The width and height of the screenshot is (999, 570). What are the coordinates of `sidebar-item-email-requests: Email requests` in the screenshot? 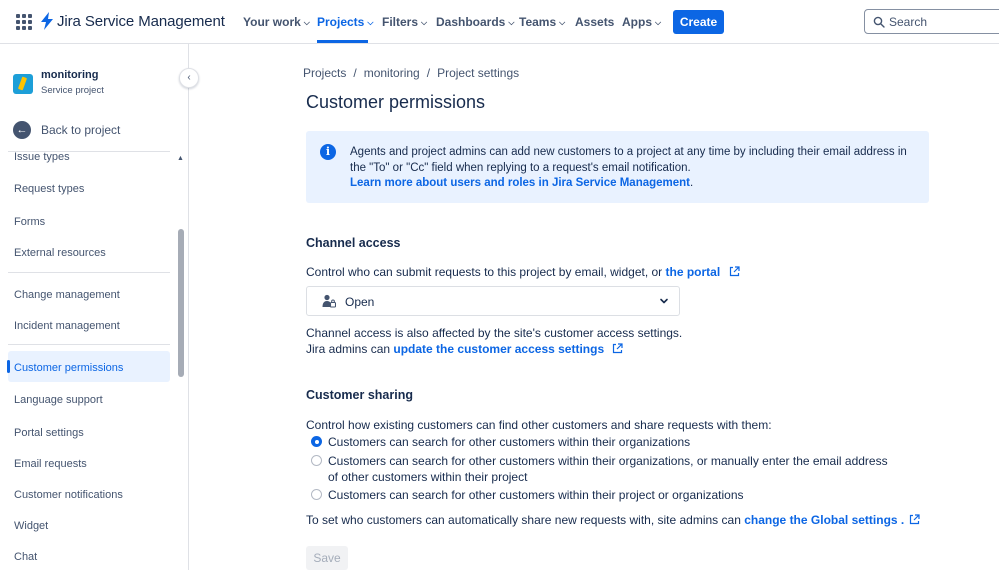 It's located at (50, 464).